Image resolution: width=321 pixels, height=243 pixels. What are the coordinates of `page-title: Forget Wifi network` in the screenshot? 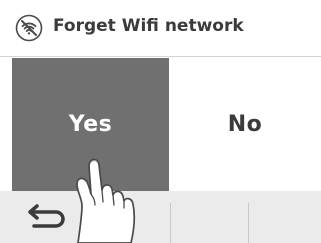 It's located at (148, 26).